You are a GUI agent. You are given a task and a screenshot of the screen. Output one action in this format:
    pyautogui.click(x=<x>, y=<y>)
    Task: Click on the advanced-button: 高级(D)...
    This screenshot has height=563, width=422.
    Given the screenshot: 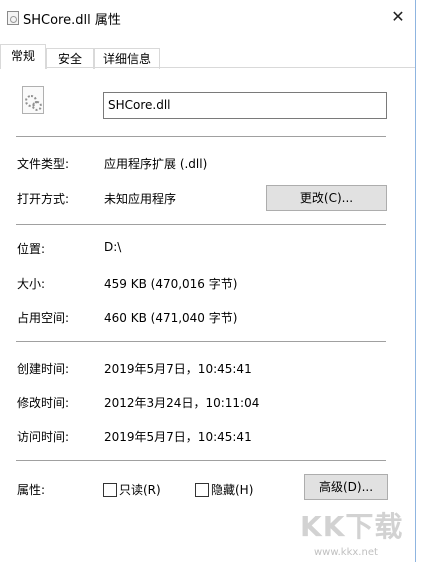 What is the action you would take?
    pyautogui.click(x=346, y=487)
    